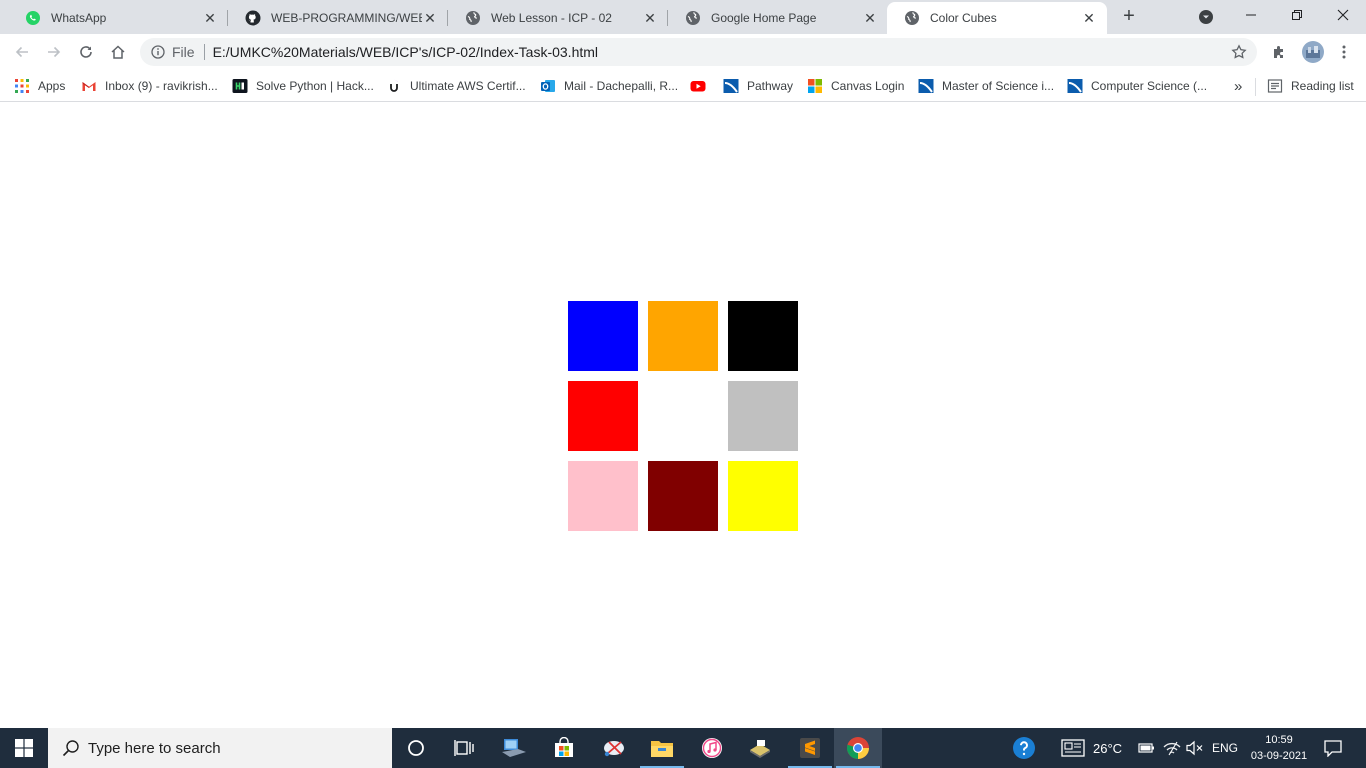  Describe the element at coordinates (551, 18) in the screenshot. I see `tab-title: Web Lesson - ICP - 02` at that location.